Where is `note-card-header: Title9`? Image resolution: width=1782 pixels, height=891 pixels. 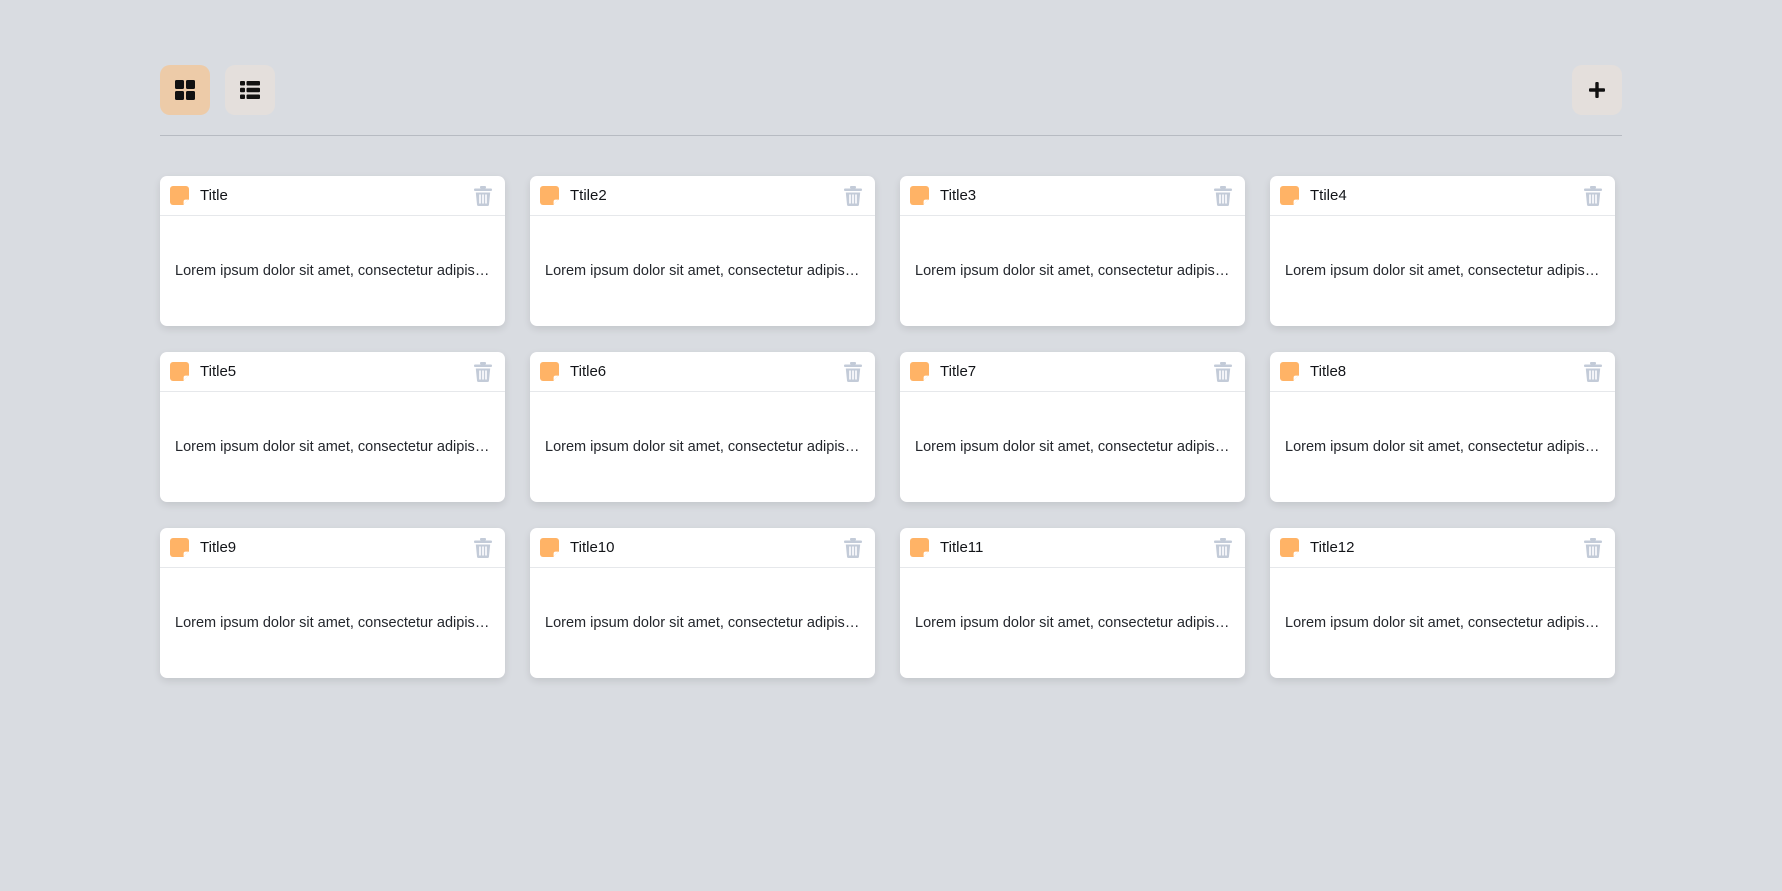
note-card-header: Title9 is located at coordinates (332, 548).